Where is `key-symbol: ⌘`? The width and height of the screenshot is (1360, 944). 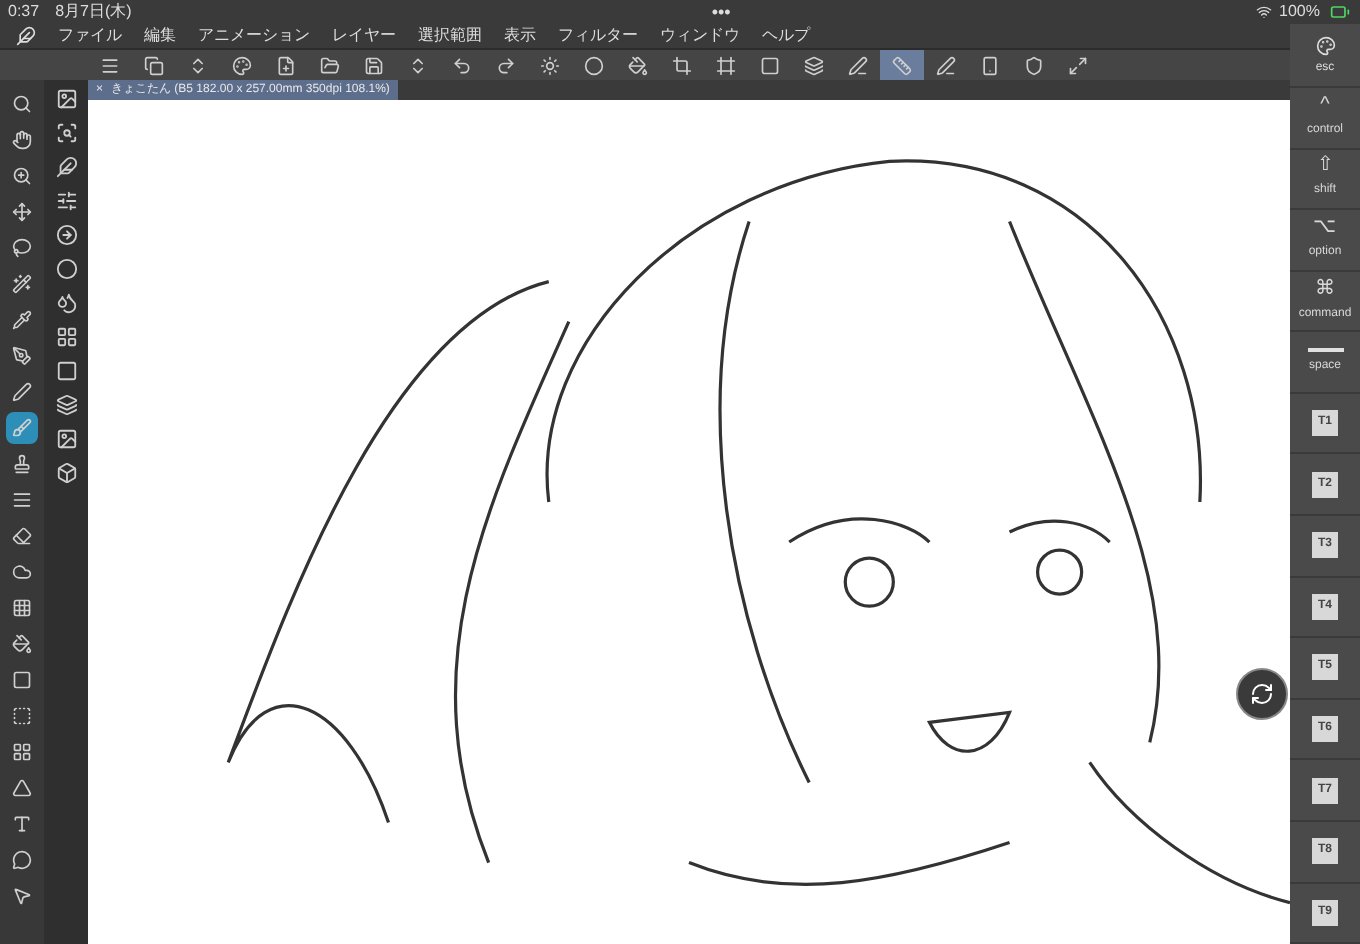 key-symbol: ⌘ is located at coordinates (1325, 289).